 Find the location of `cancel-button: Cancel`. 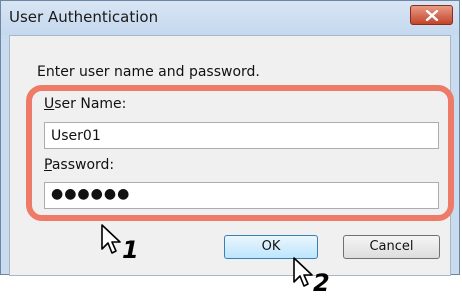

cancel-button: Cancel is located at coordinates (391, 247).